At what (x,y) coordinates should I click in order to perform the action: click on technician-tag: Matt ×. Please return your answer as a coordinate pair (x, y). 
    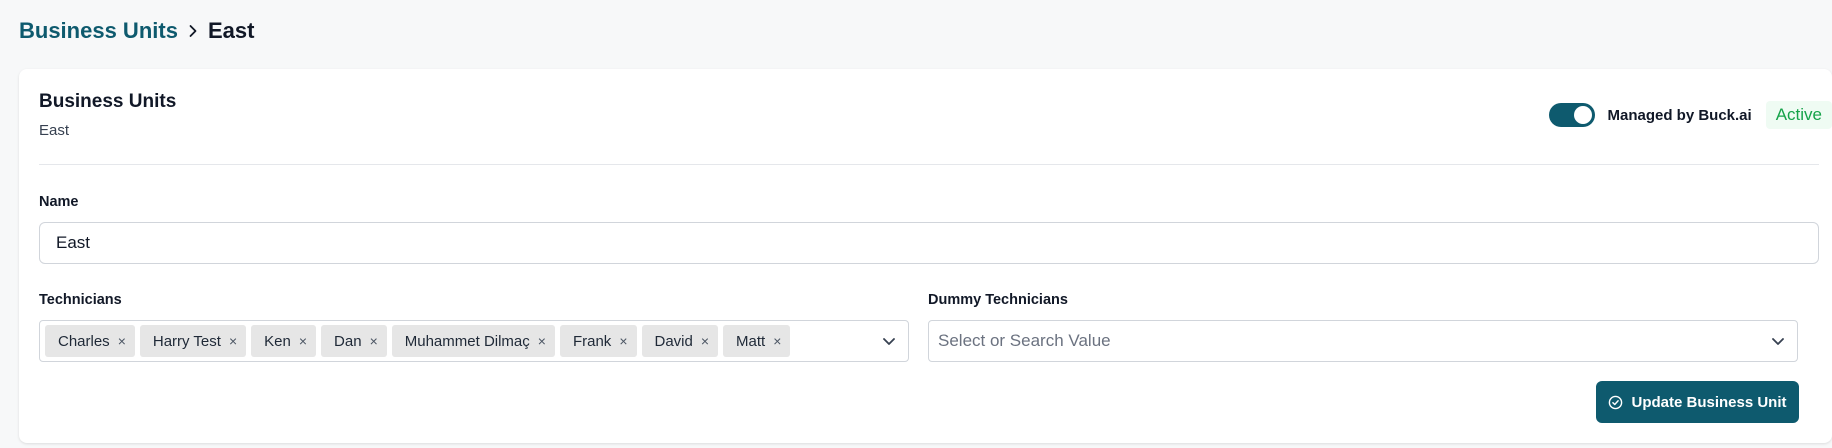
    Looking at the image, I should click on (757, 341).